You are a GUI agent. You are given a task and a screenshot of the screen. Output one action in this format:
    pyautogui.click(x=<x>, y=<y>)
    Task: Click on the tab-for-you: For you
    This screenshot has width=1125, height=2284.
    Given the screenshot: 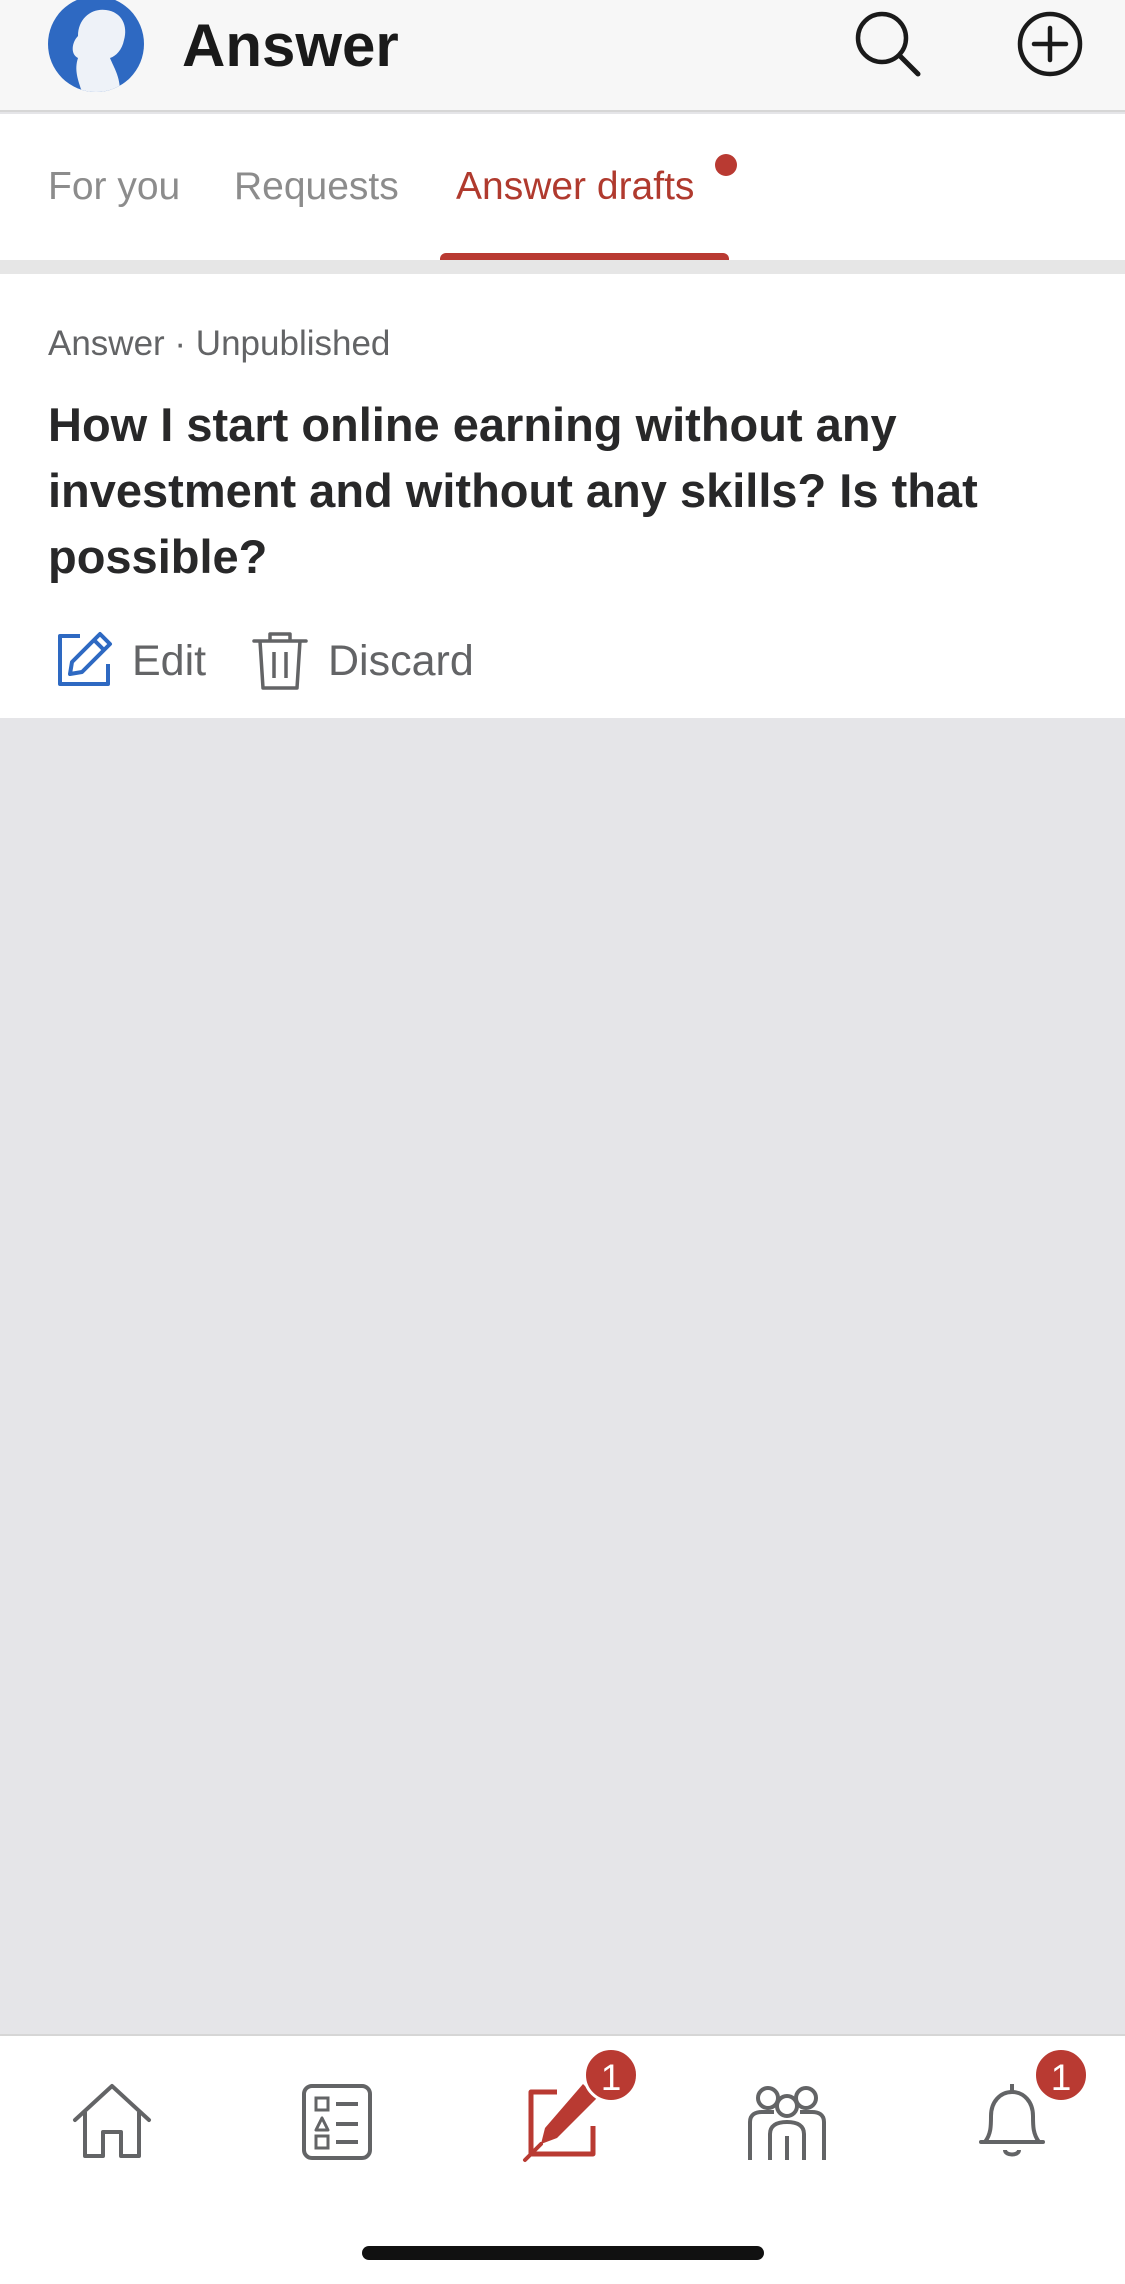 What is the action you would take?
    pyautogui.click(x=114, y=187)
    